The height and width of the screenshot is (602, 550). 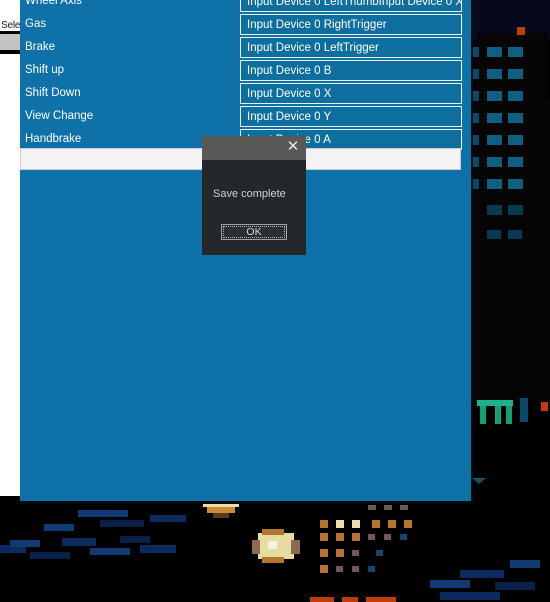 What do you see at coordinates (10, 42) in the screenshot?
I see `strip-gray-block` at bounding box center [10, 42].